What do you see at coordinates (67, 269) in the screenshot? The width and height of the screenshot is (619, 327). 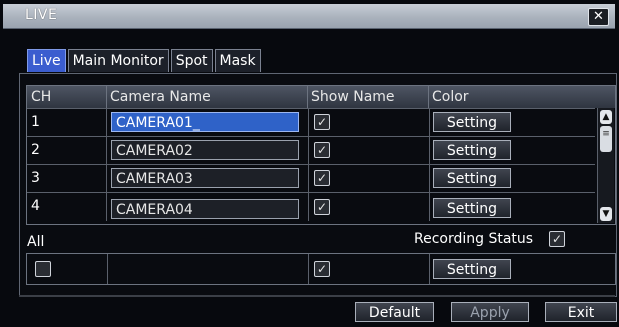 I see `all-channel-cell` at bounding box center [67, 269].